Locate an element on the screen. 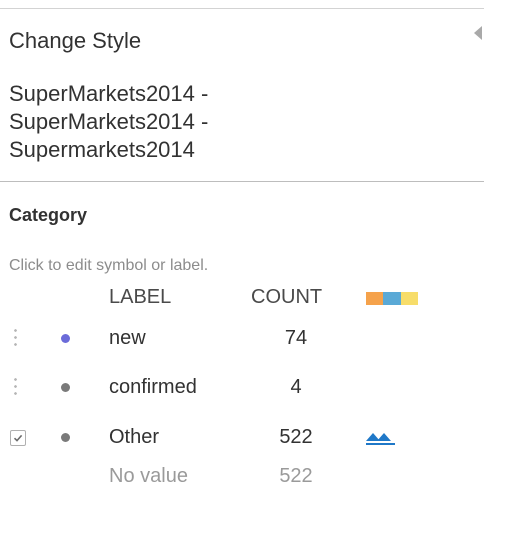  ramp-color-orange is located at coordinates (375, 298).